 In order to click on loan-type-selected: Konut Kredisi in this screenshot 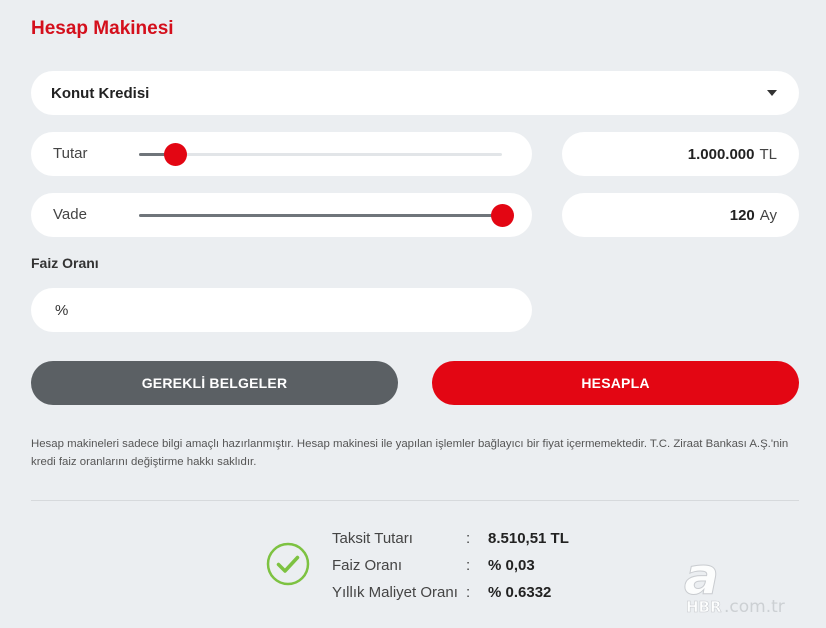, I will do `click(100, 93)`.